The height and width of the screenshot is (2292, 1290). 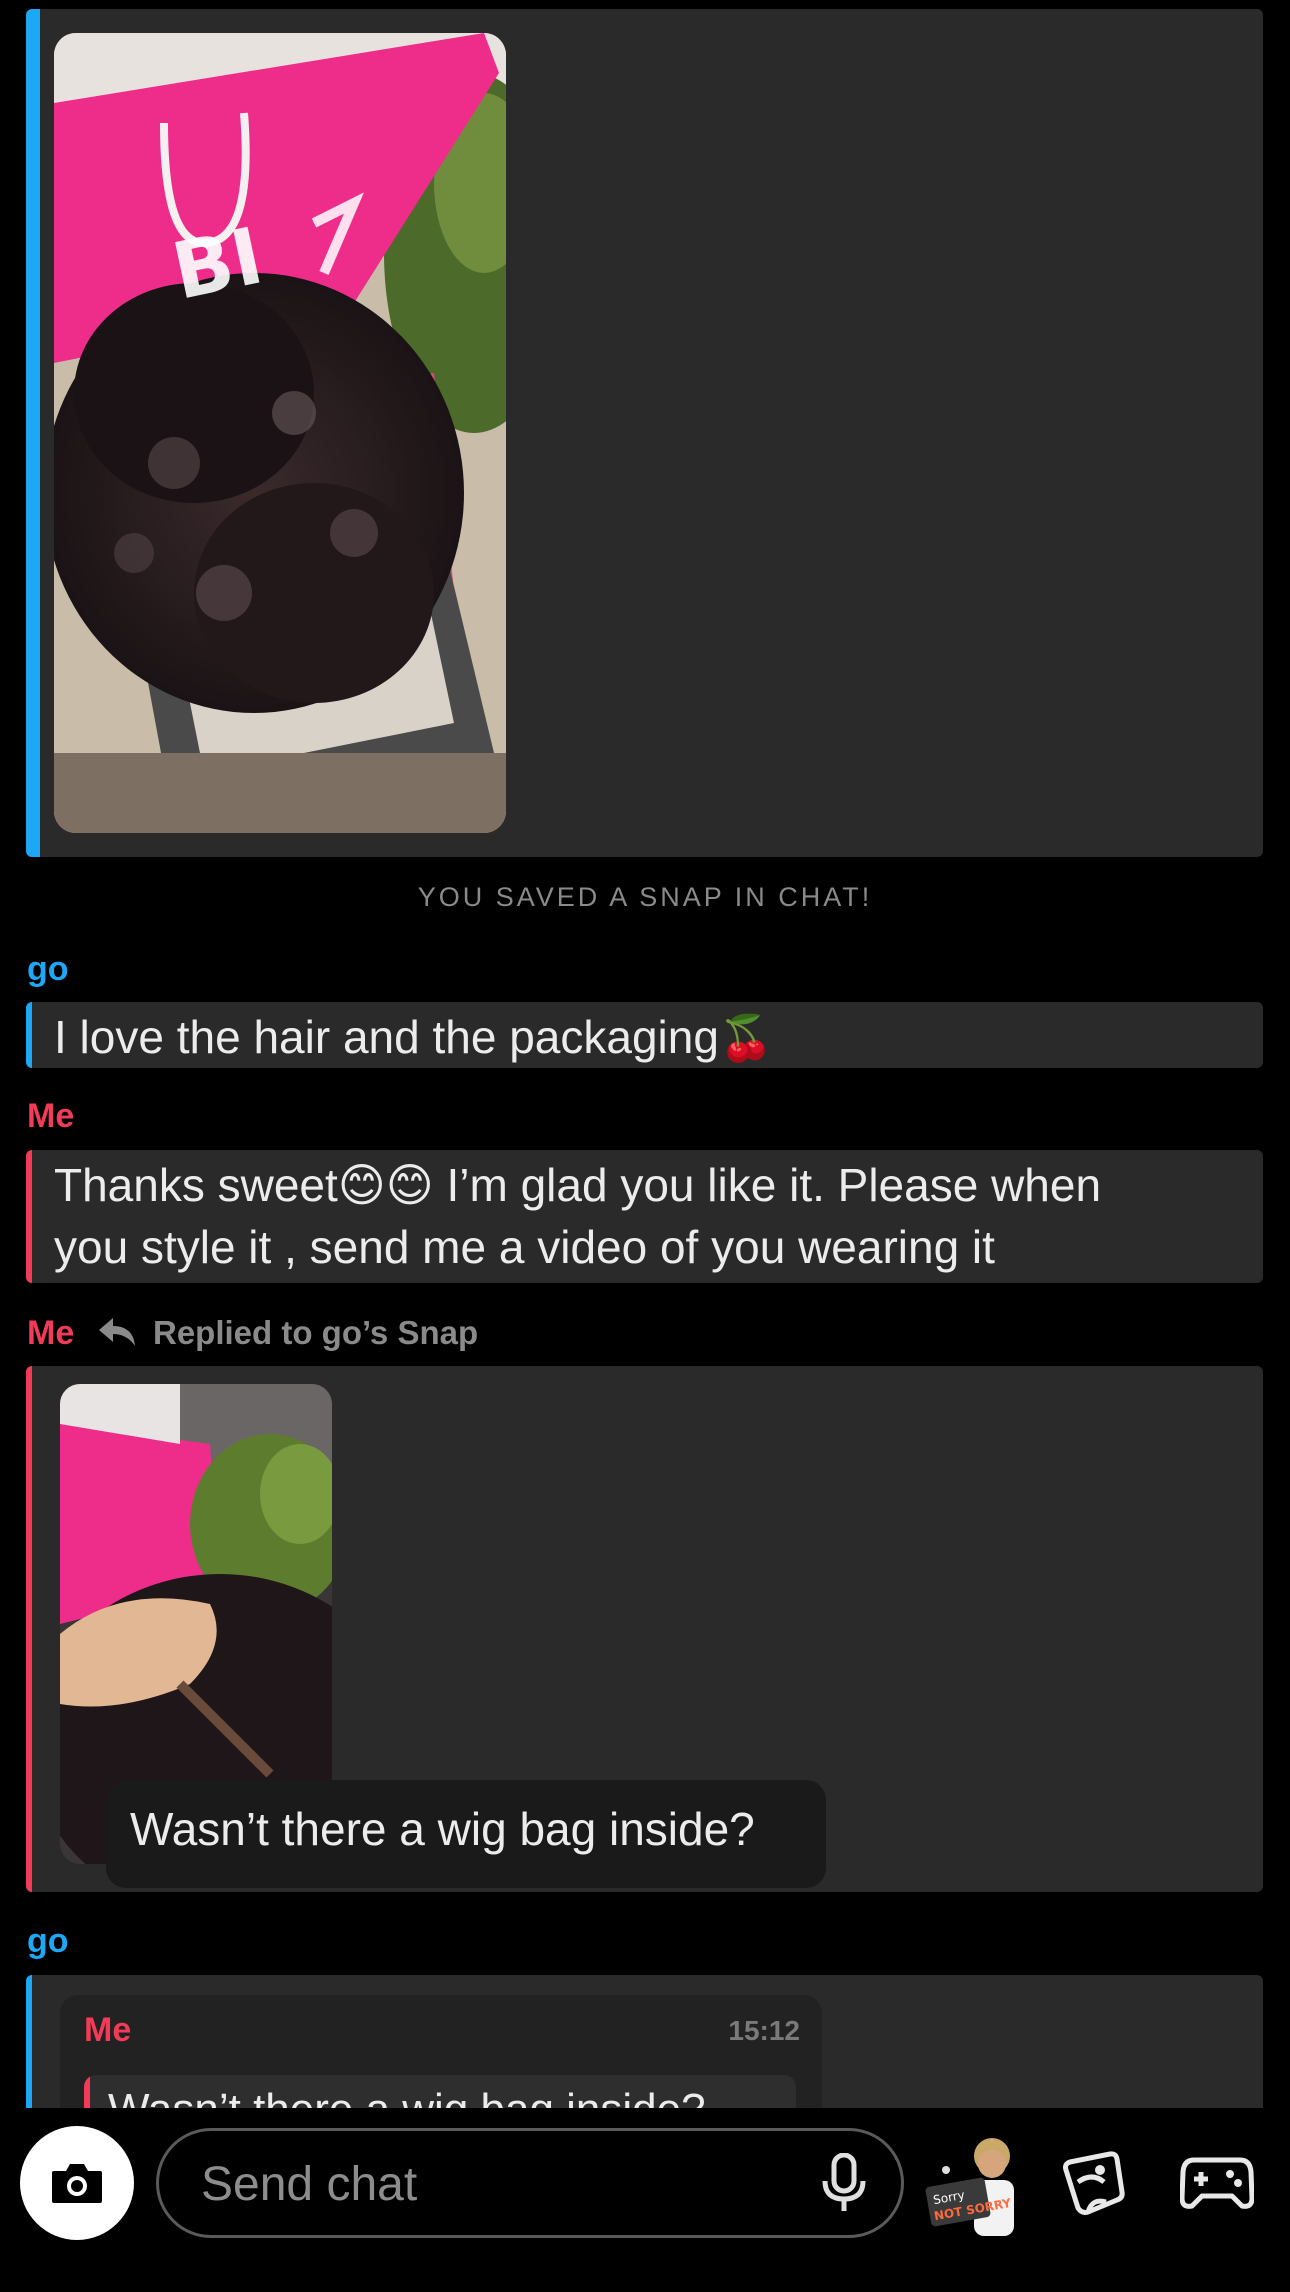 I want to click on smile-emoji: 😊😊, so click(x=385, y=1185).